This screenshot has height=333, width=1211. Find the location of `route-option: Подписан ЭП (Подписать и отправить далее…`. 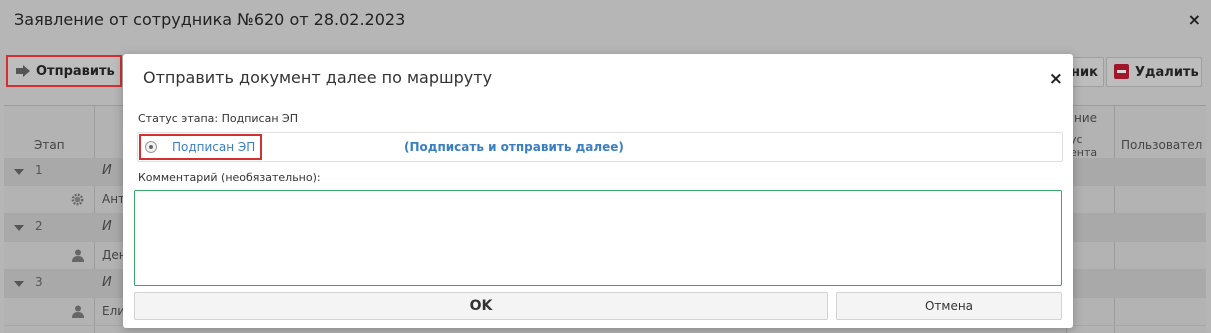

route-option: Подписан ЭП (Подписать и отправить далее… is located at coordinates (600, 147).